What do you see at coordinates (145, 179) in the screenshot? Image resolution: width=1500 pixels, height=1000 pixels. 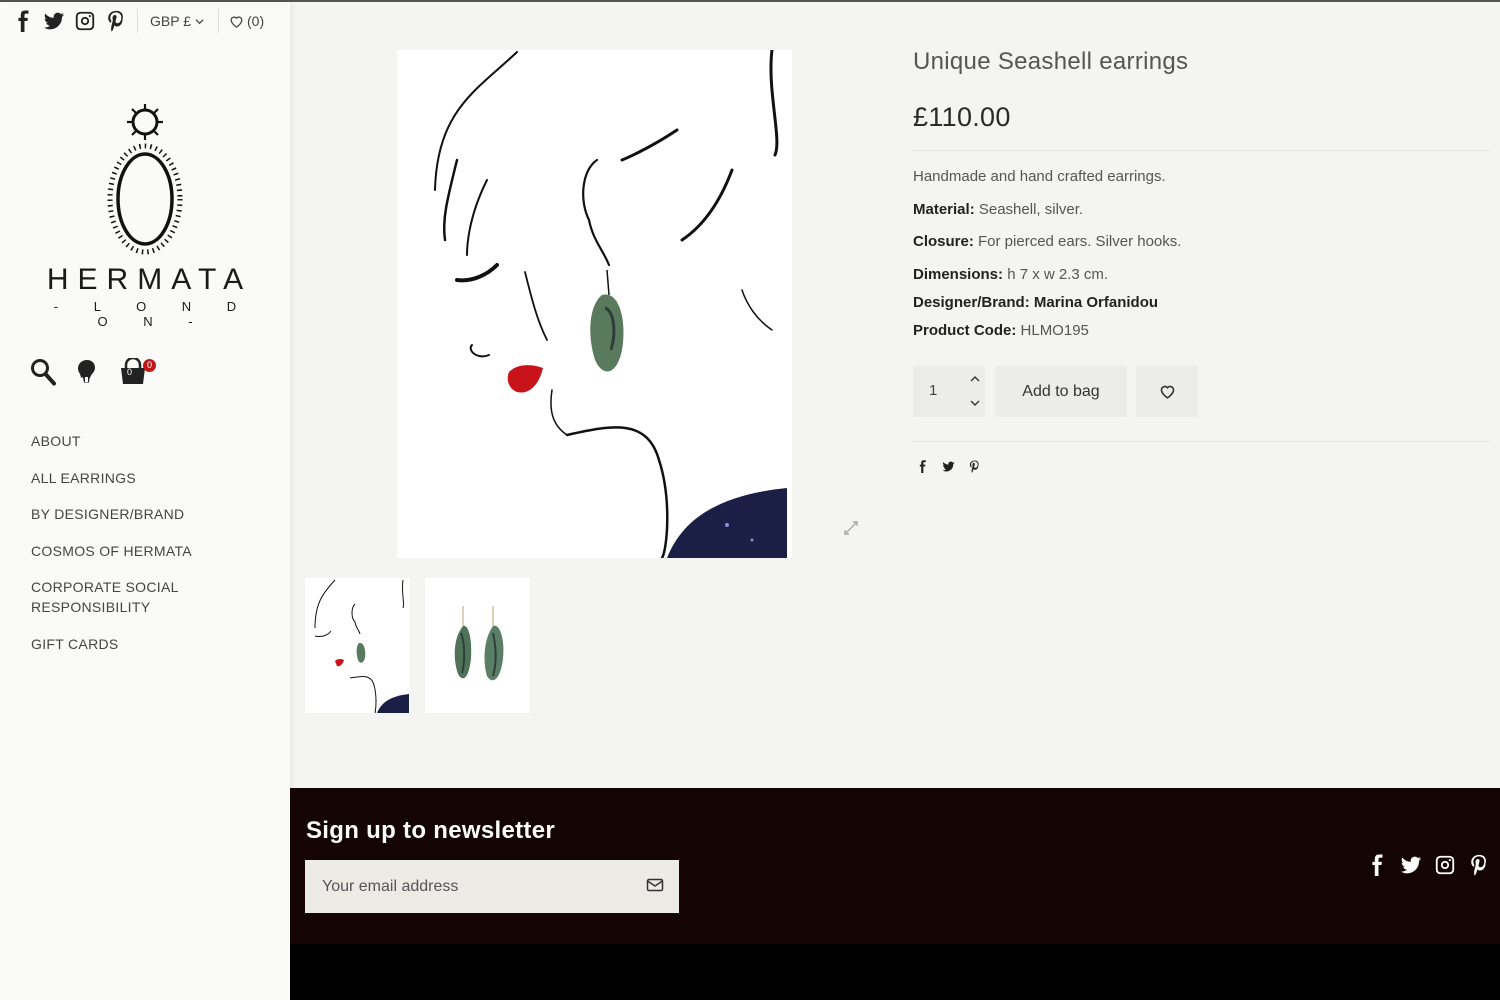 I see `earring-logo-icon` at bounding box center [145, 179].